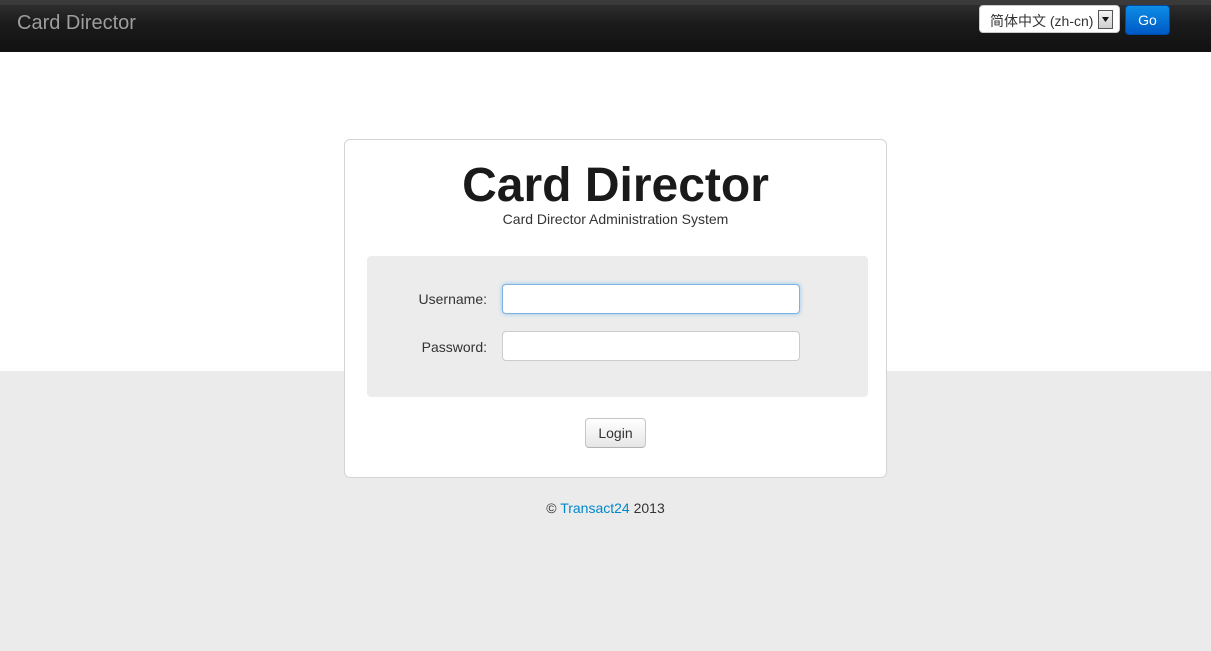  What do you see at coordinates (595, 508) in the screenshot?
I see `company-link: Transact24` at bounding box center [595, 508].